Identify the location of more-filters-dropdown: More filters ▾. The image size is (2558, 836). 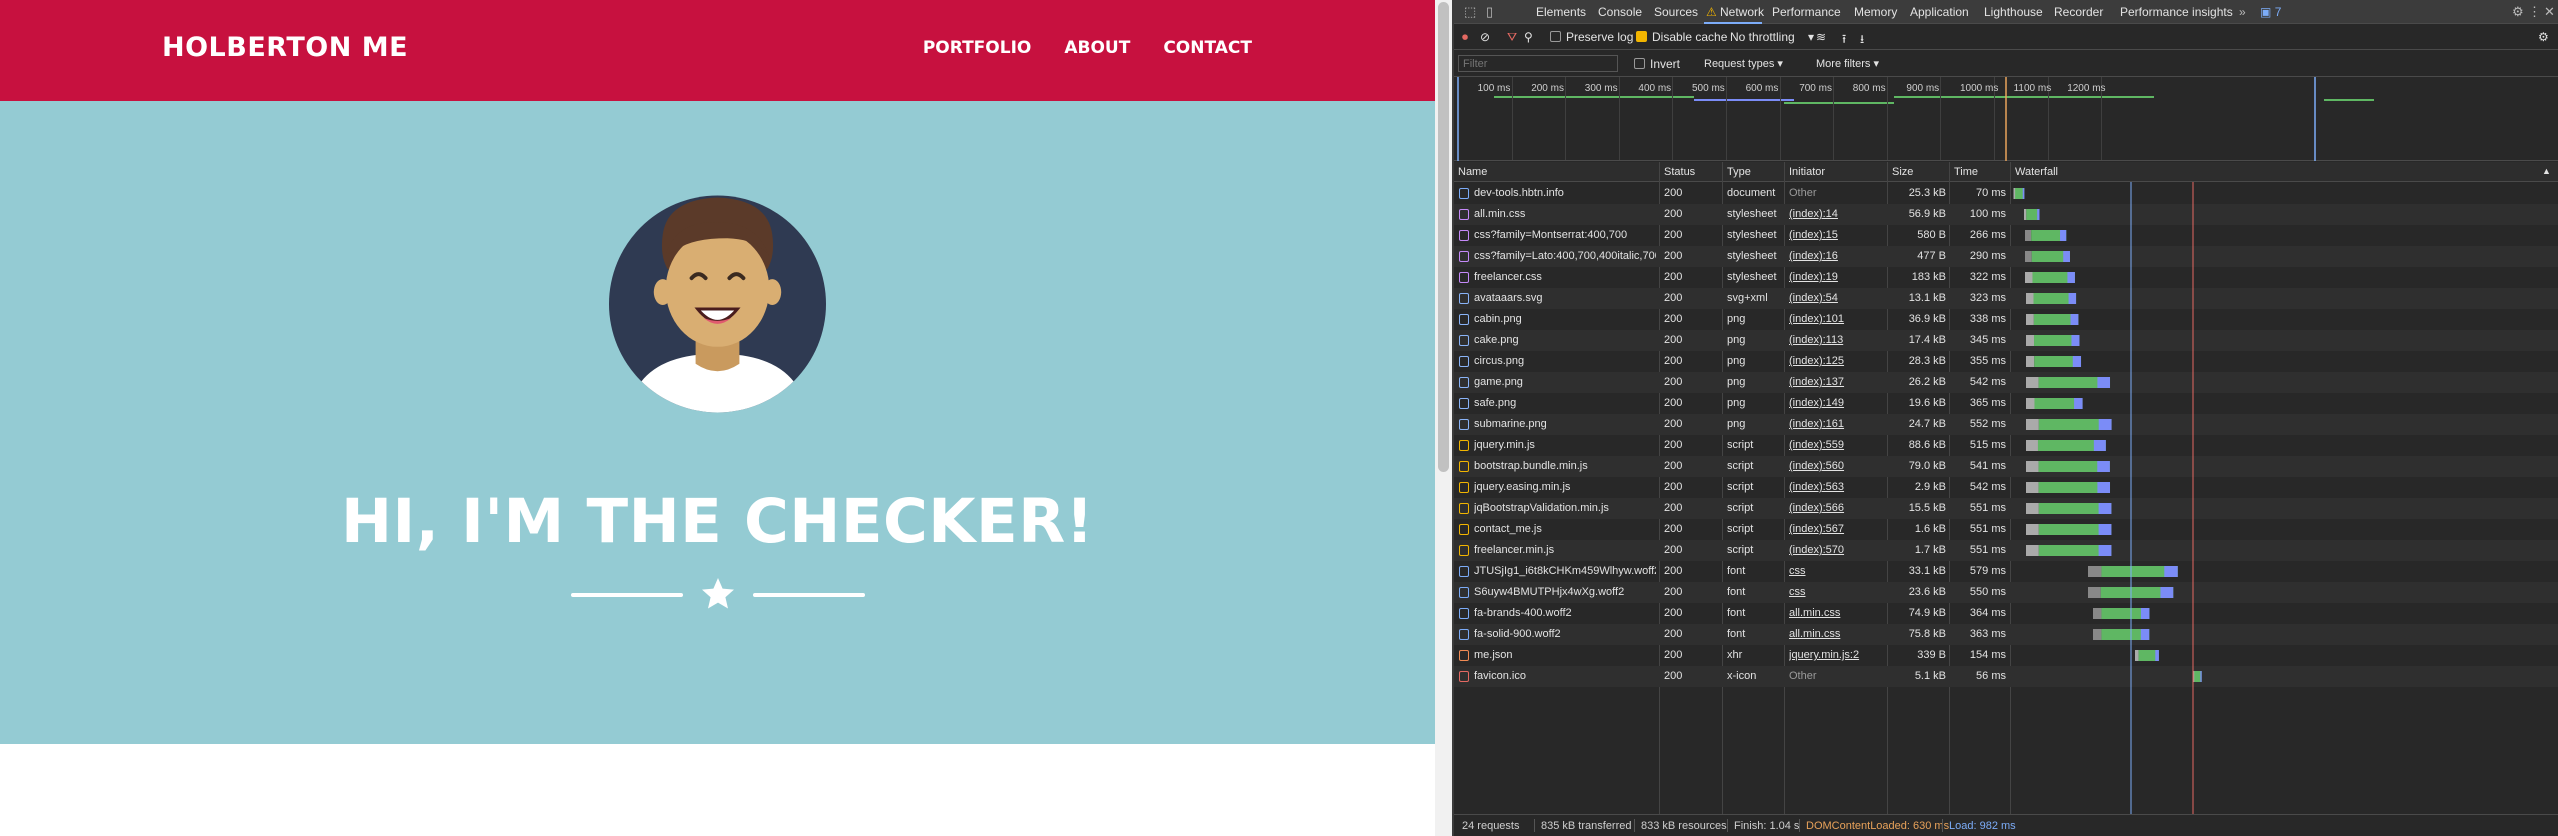
(1847, 63).